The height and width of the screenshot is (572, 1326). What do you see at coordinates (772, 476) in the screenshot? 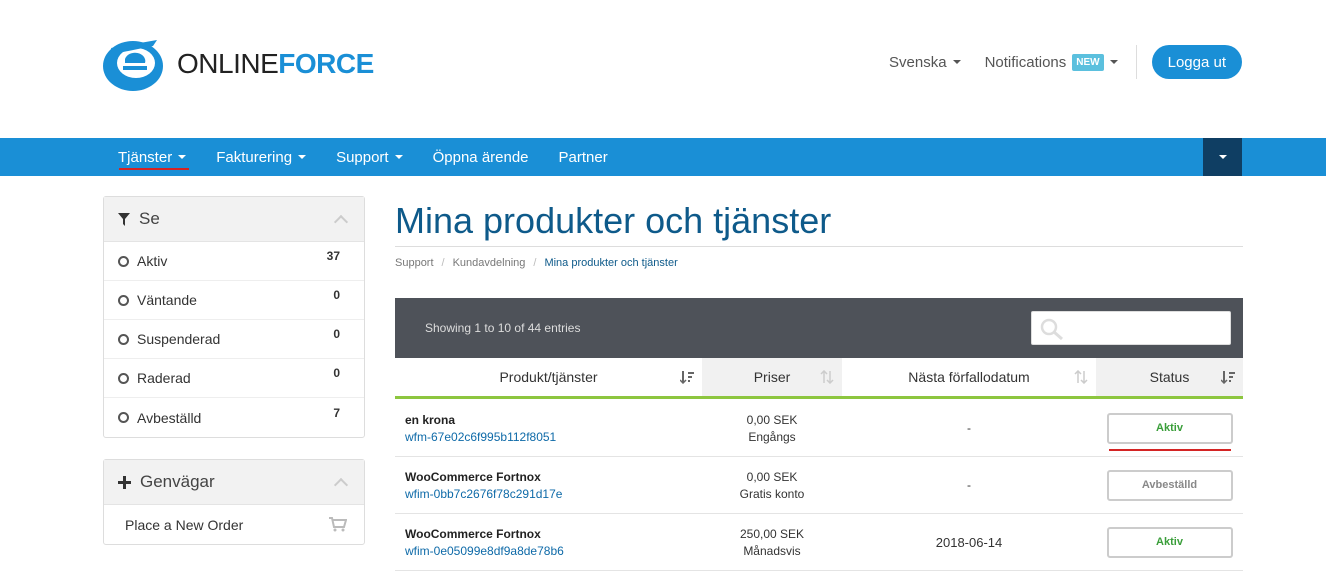
I see `price-amount: 0,00 SEK` at bounding box center [772, 476].